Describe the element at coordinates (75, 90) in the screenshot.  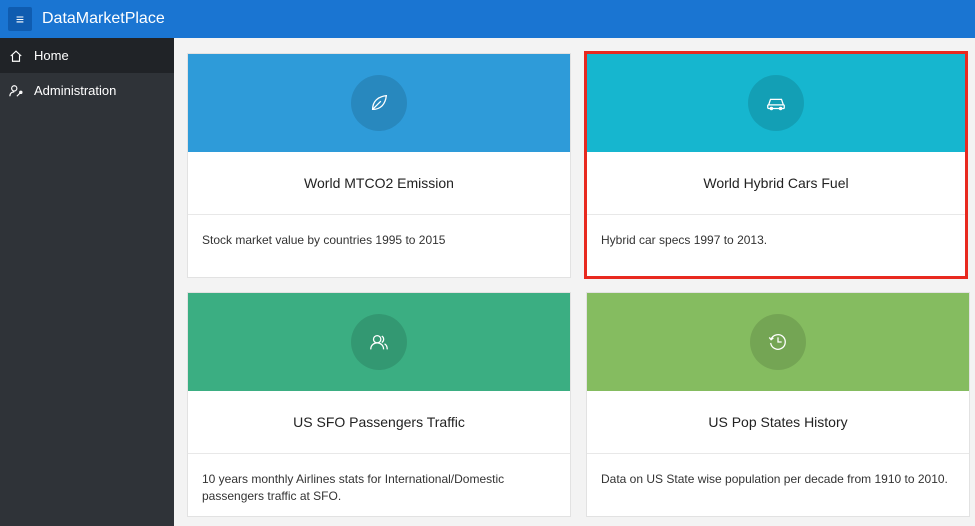
I see `sidebar-item-label: Administration` at that location.